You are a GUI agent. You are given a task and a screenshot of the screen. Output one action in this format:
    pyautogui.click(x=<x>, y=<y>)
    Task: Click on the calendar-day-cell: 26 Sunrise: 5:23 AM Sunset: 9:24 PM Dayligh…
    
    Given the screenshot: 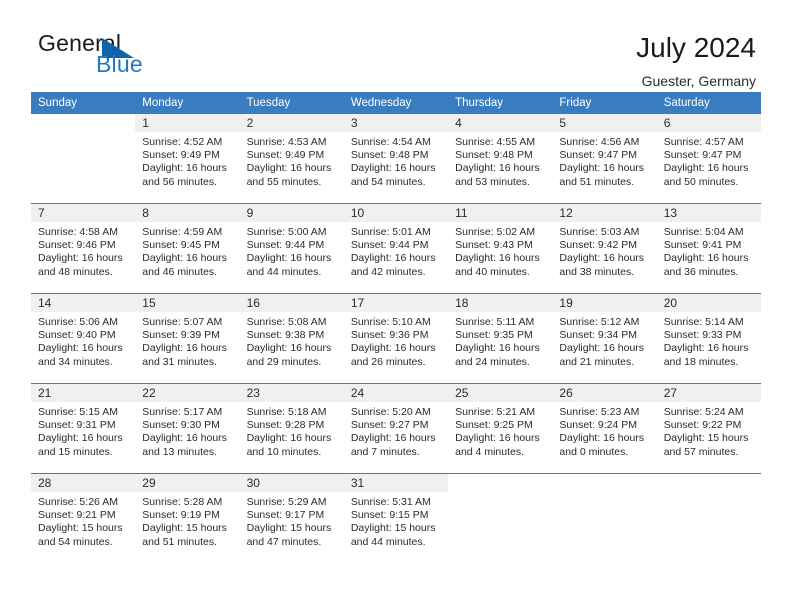 What is the action you would take?
    pyautogui.click(x=604, y=428)
    